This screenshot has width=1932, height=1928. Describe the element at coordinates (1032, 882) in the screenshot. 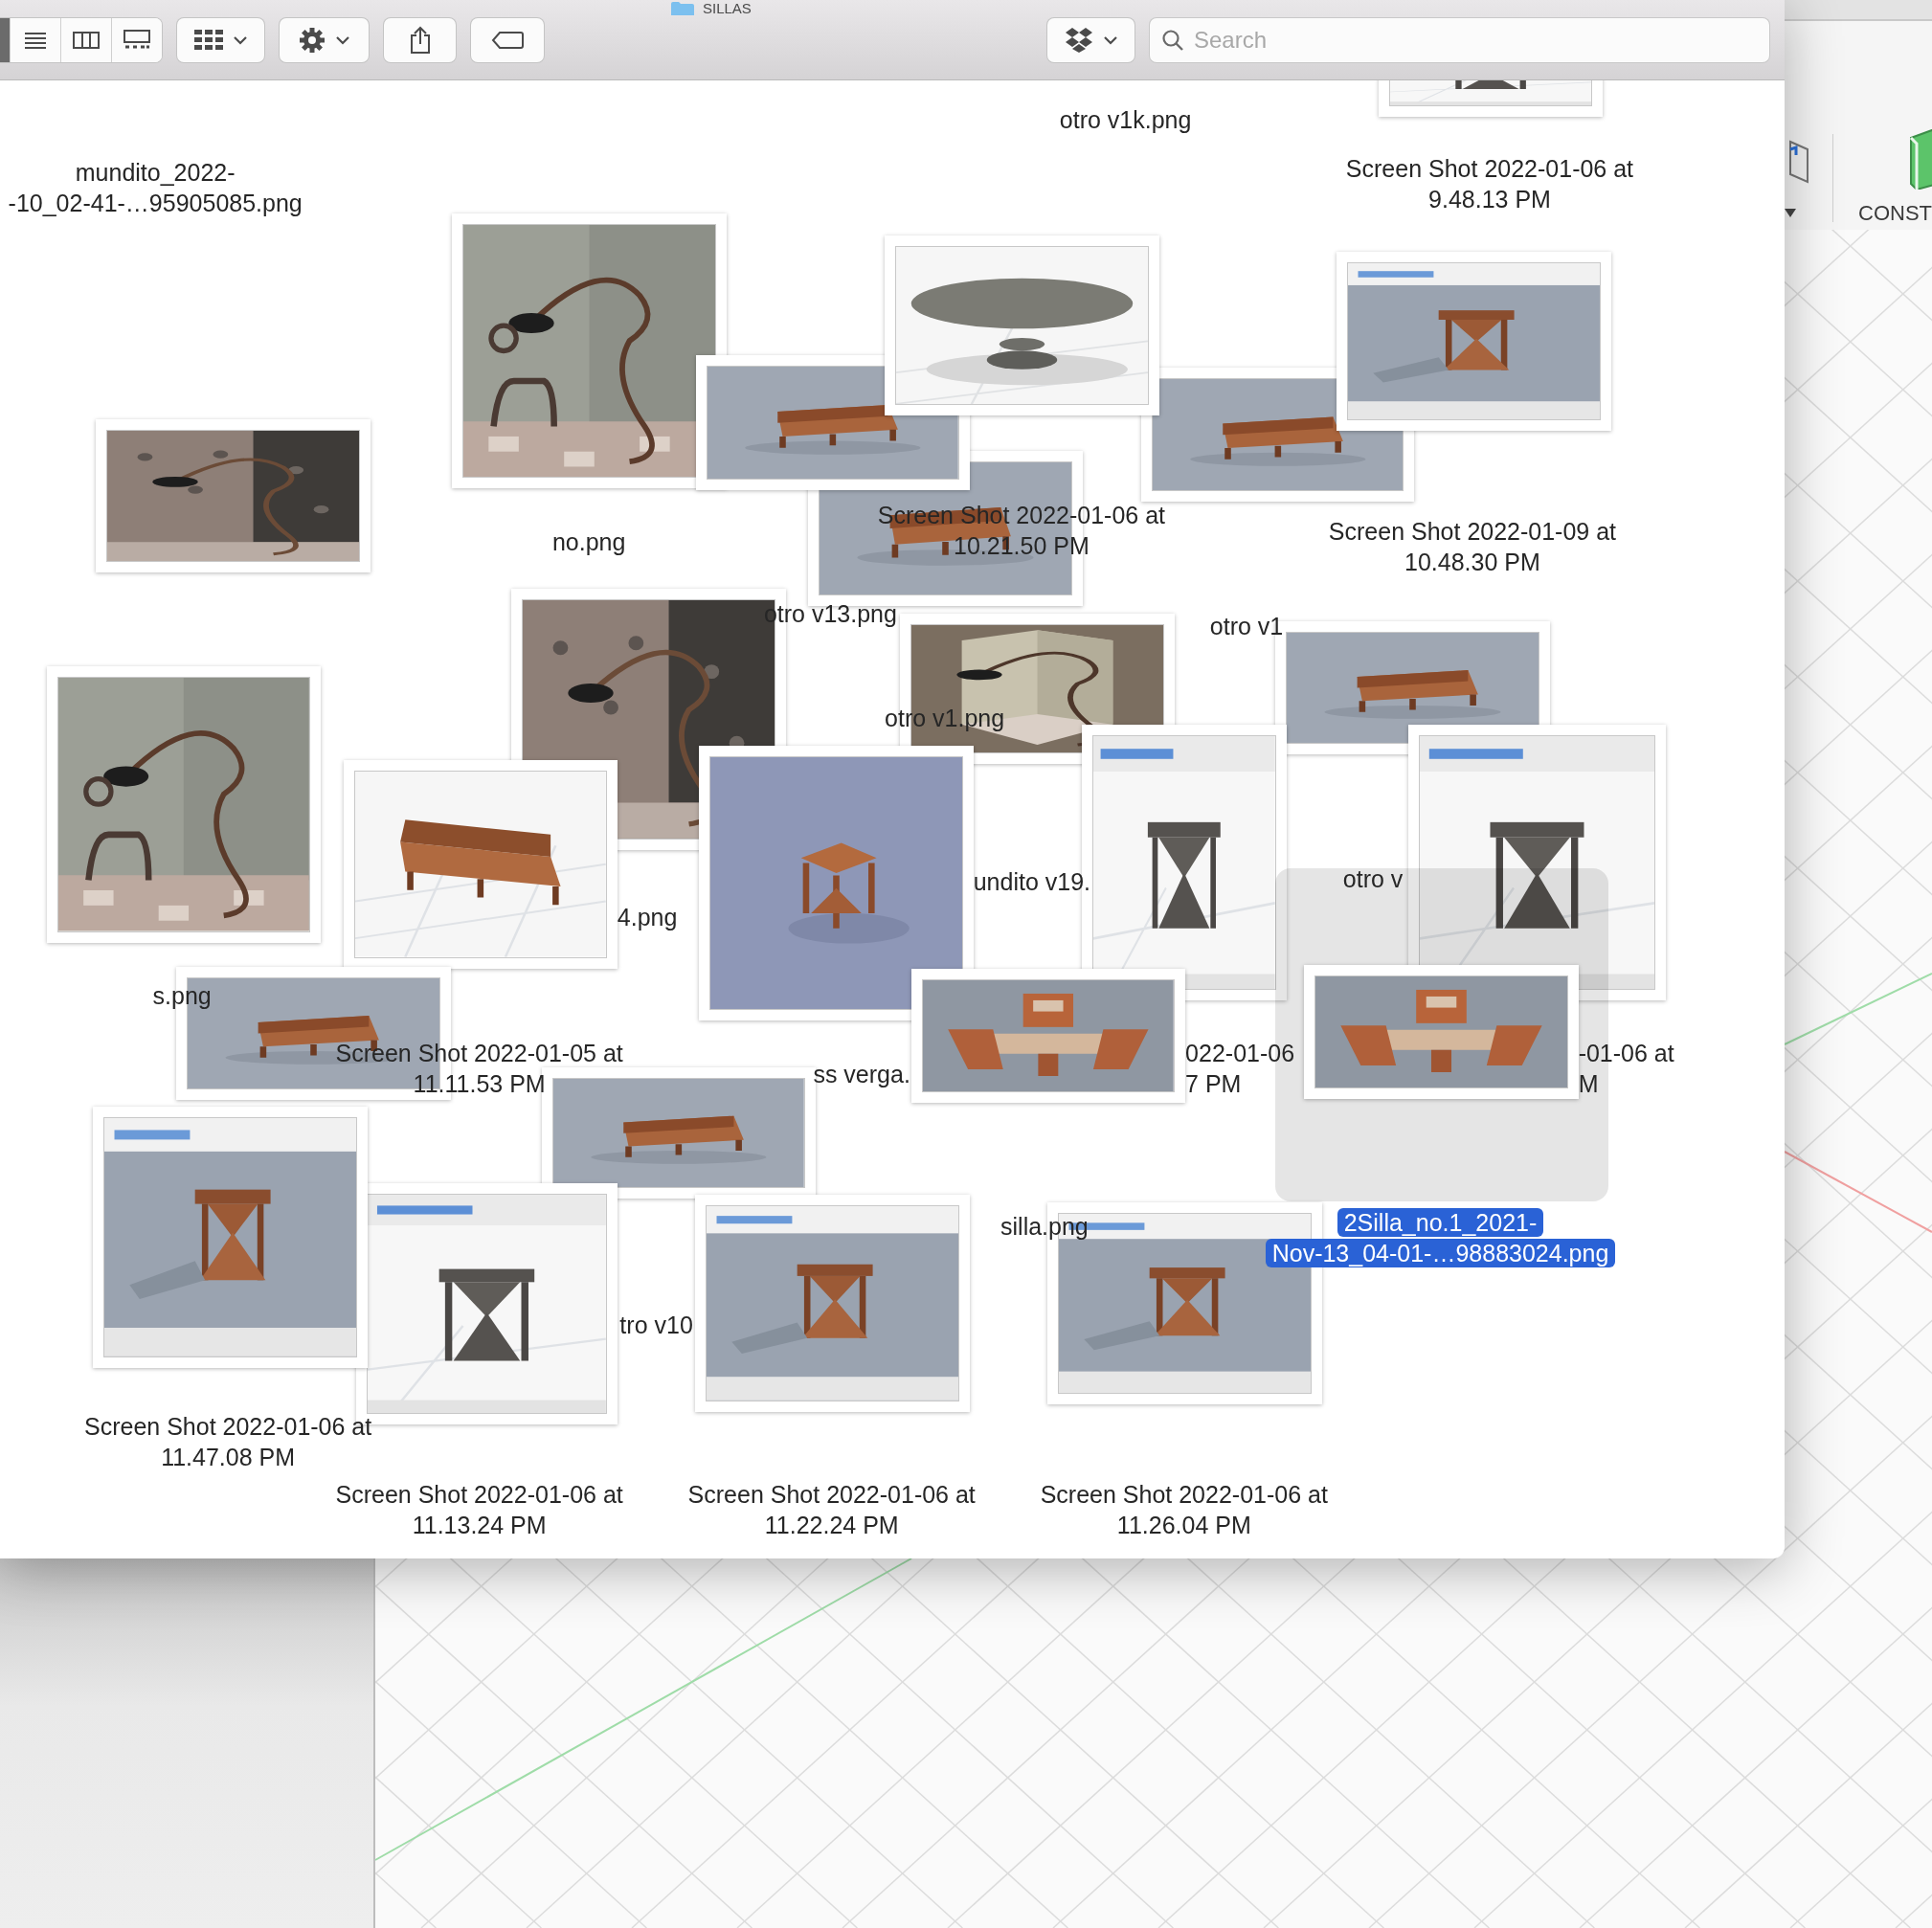

I see `file-name: undito v19.` at that location.